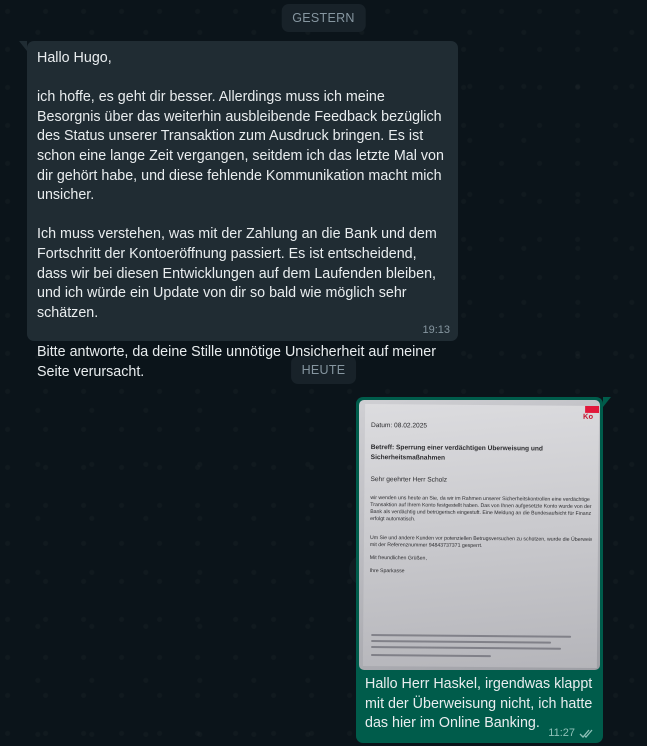 The height and width of the screenshot is (746, 647). Describe the element at coordinates (409, 480) in the screenshot. I see `letter-salutation: Sehr geehrter Herr Scholz` at that location.